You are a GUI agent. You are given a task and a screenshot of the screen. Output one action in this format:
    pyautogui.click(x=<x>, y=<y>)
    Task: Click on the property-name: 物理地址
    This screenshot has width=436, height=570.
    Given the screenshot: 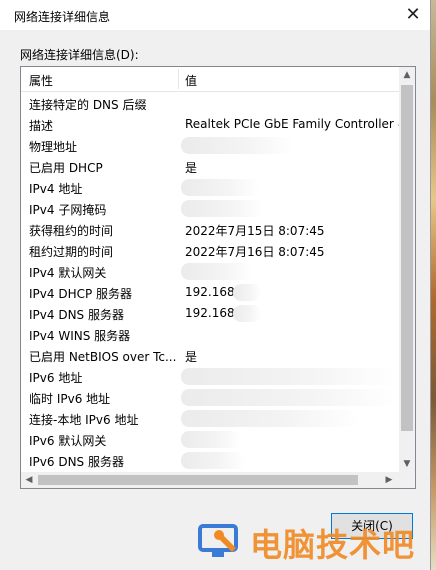 What is the action you would take?
    pyautogui.click(x=53, y=147)
    